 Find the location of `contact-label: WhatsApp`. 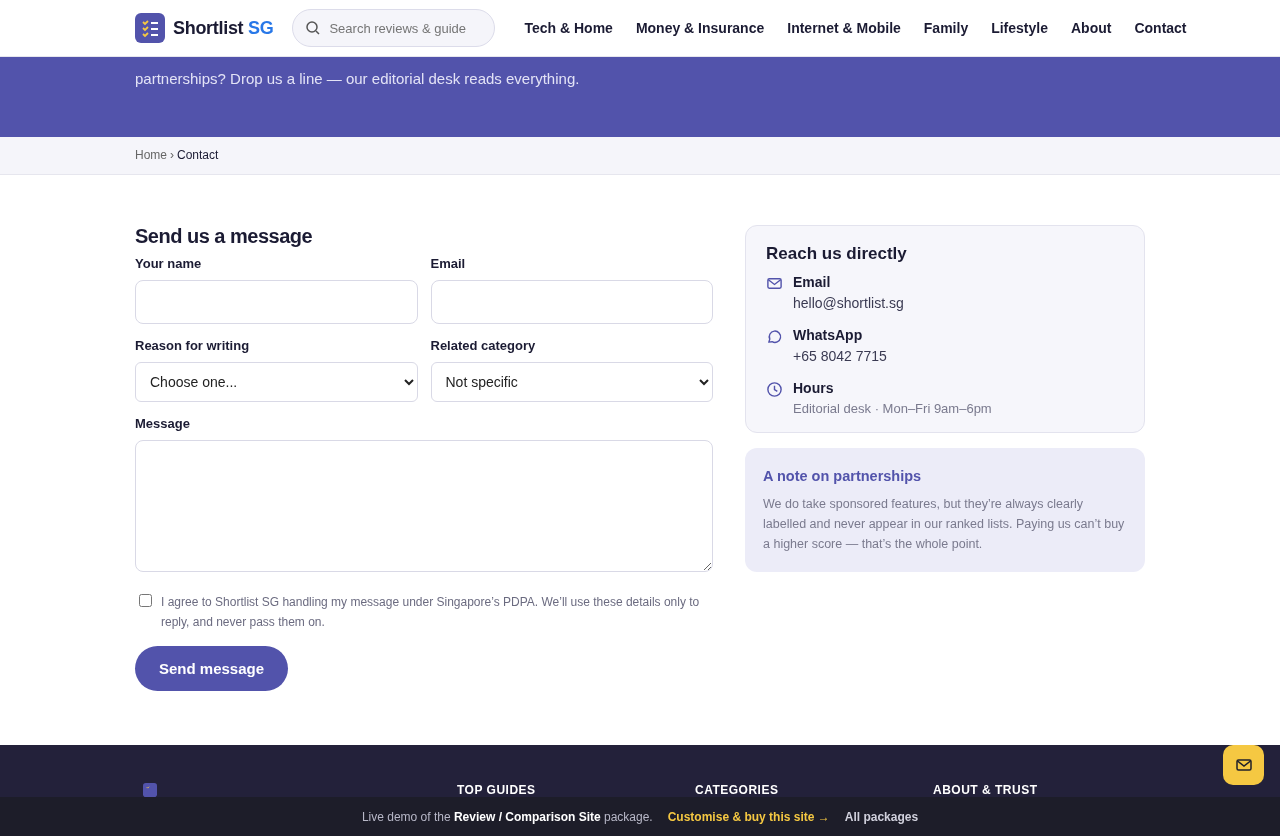

contact-label: WhatsApp is located at coordinates (828, 335).